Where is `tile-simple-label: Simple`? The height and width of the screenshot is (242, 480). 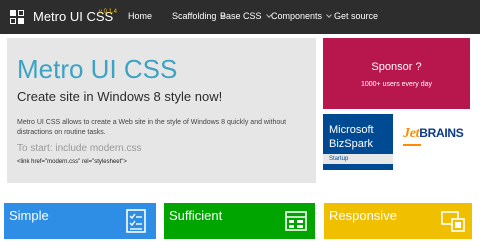 tile-simple-label: Simple is located at coordinates (29, 215).